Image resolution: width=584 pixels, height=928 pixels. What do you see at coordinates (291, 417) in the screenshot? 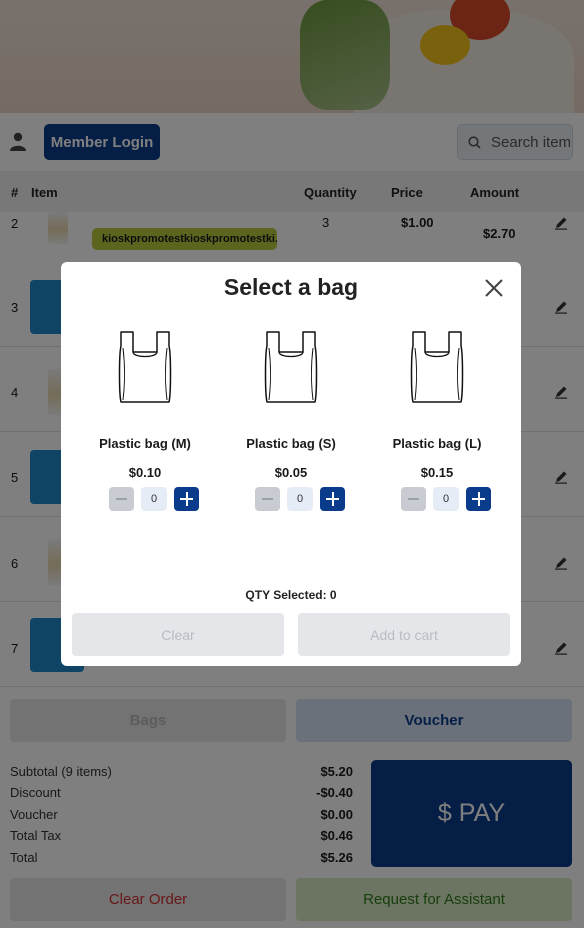
I see `bag-option-s: Plastic bag (S) $0.05 0` at bounding box center [291, 417].